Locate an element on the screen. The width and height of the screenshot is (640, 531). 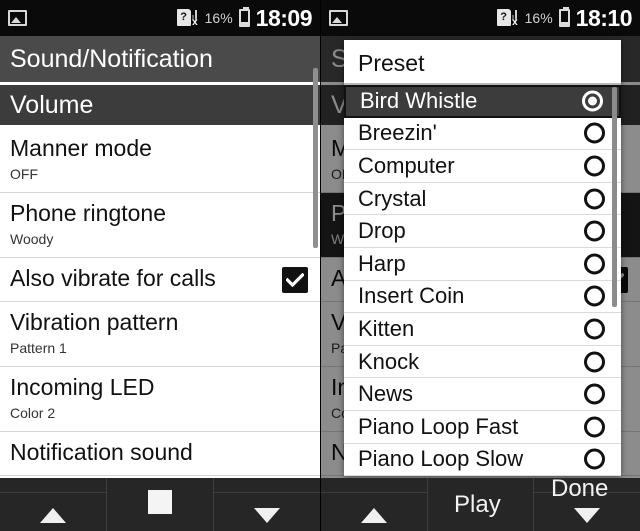
option-label: Piano Loop Slow is located at coordinates (441, 459).